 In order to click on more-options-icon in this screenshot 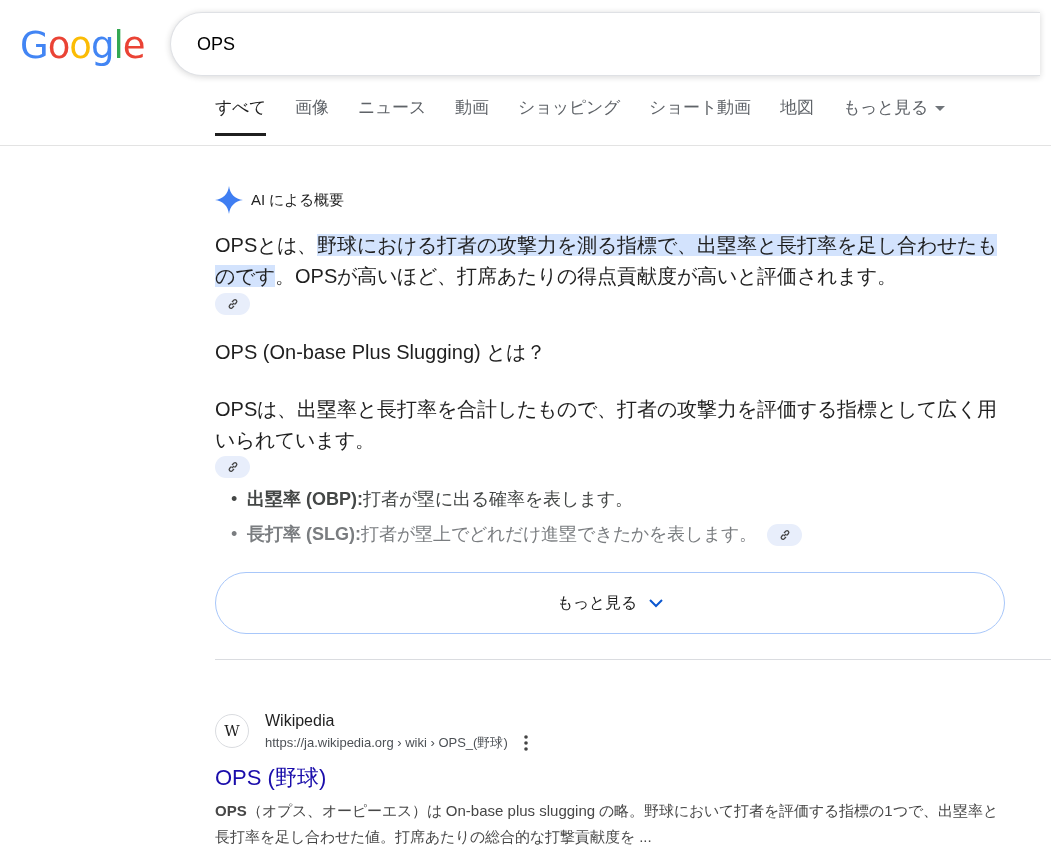, I will do `click(525, 742)`.